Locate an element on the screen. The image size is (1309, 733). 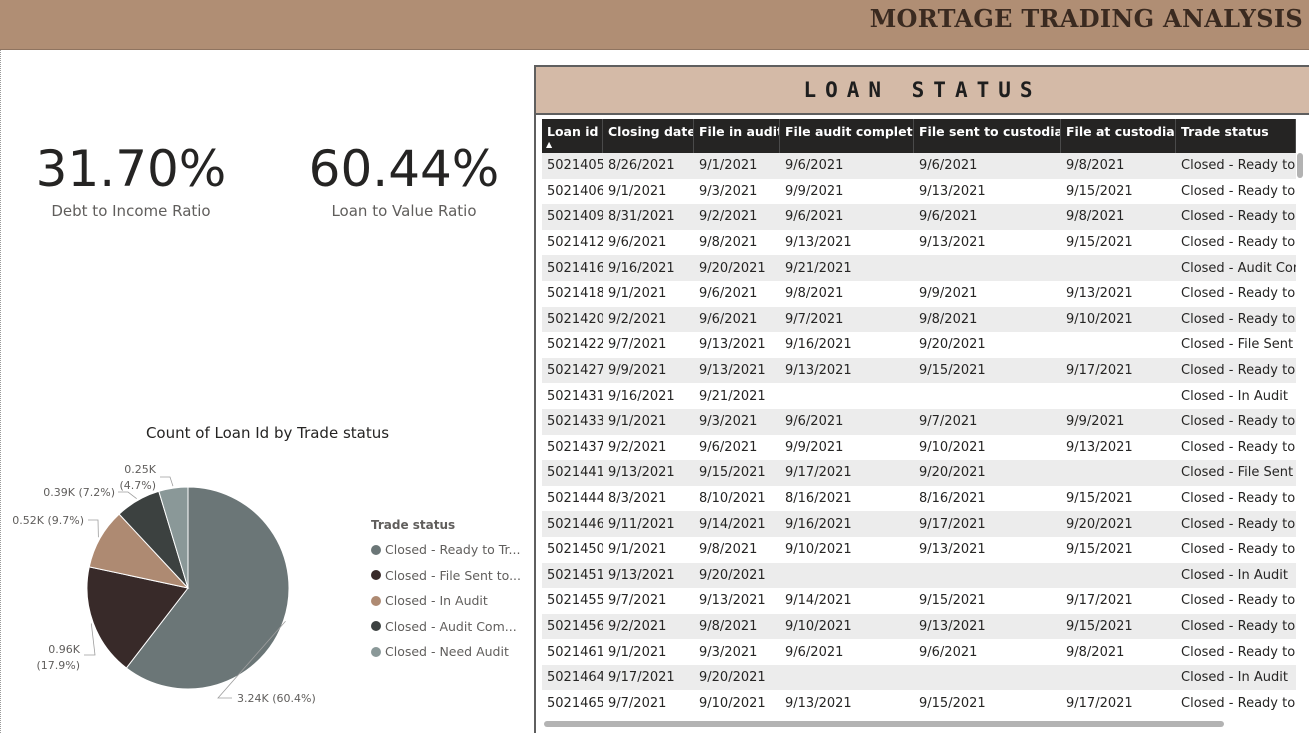
column-header: Closing date is located at coordinates (648, 136).